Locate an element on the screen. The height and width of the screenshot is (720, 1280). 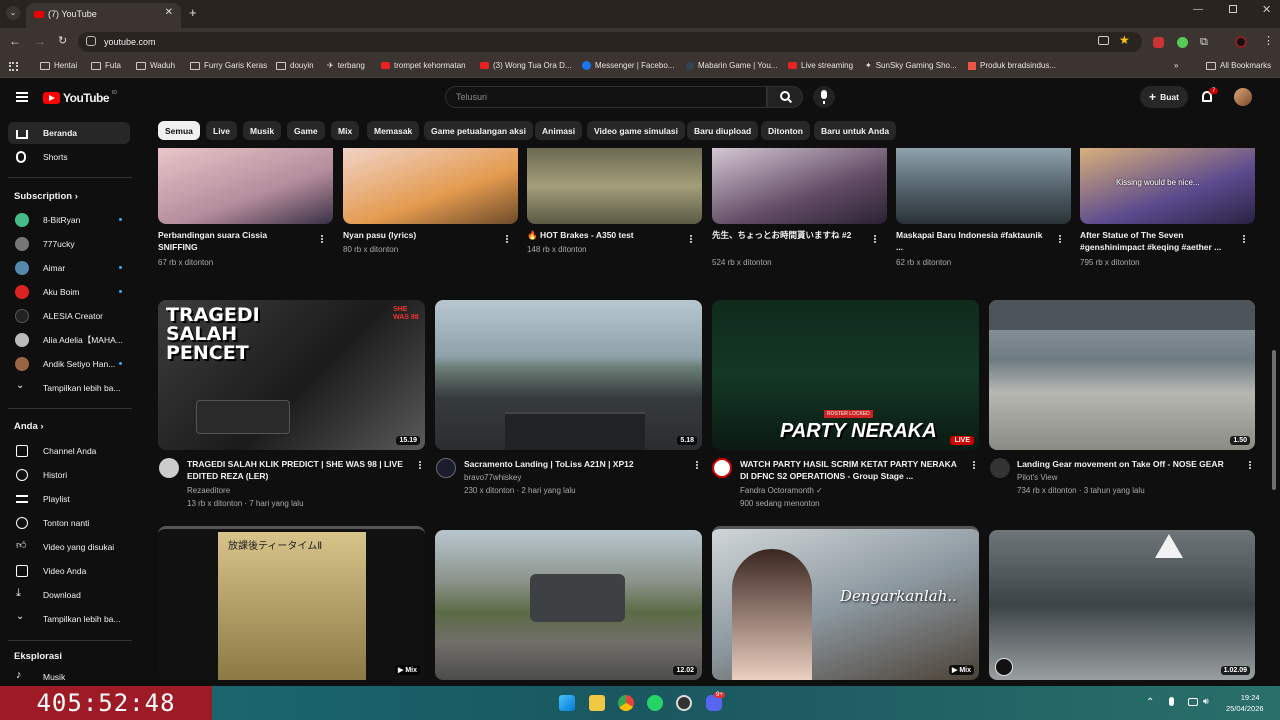
install-app-icon is located at coordinates (1103, 40).